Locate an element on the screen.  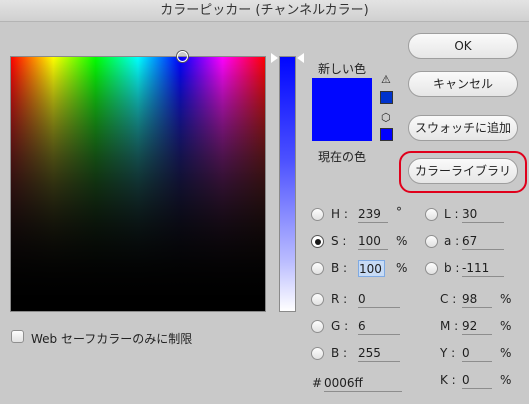
y-label: Y : is located at coordinates (448, 353).